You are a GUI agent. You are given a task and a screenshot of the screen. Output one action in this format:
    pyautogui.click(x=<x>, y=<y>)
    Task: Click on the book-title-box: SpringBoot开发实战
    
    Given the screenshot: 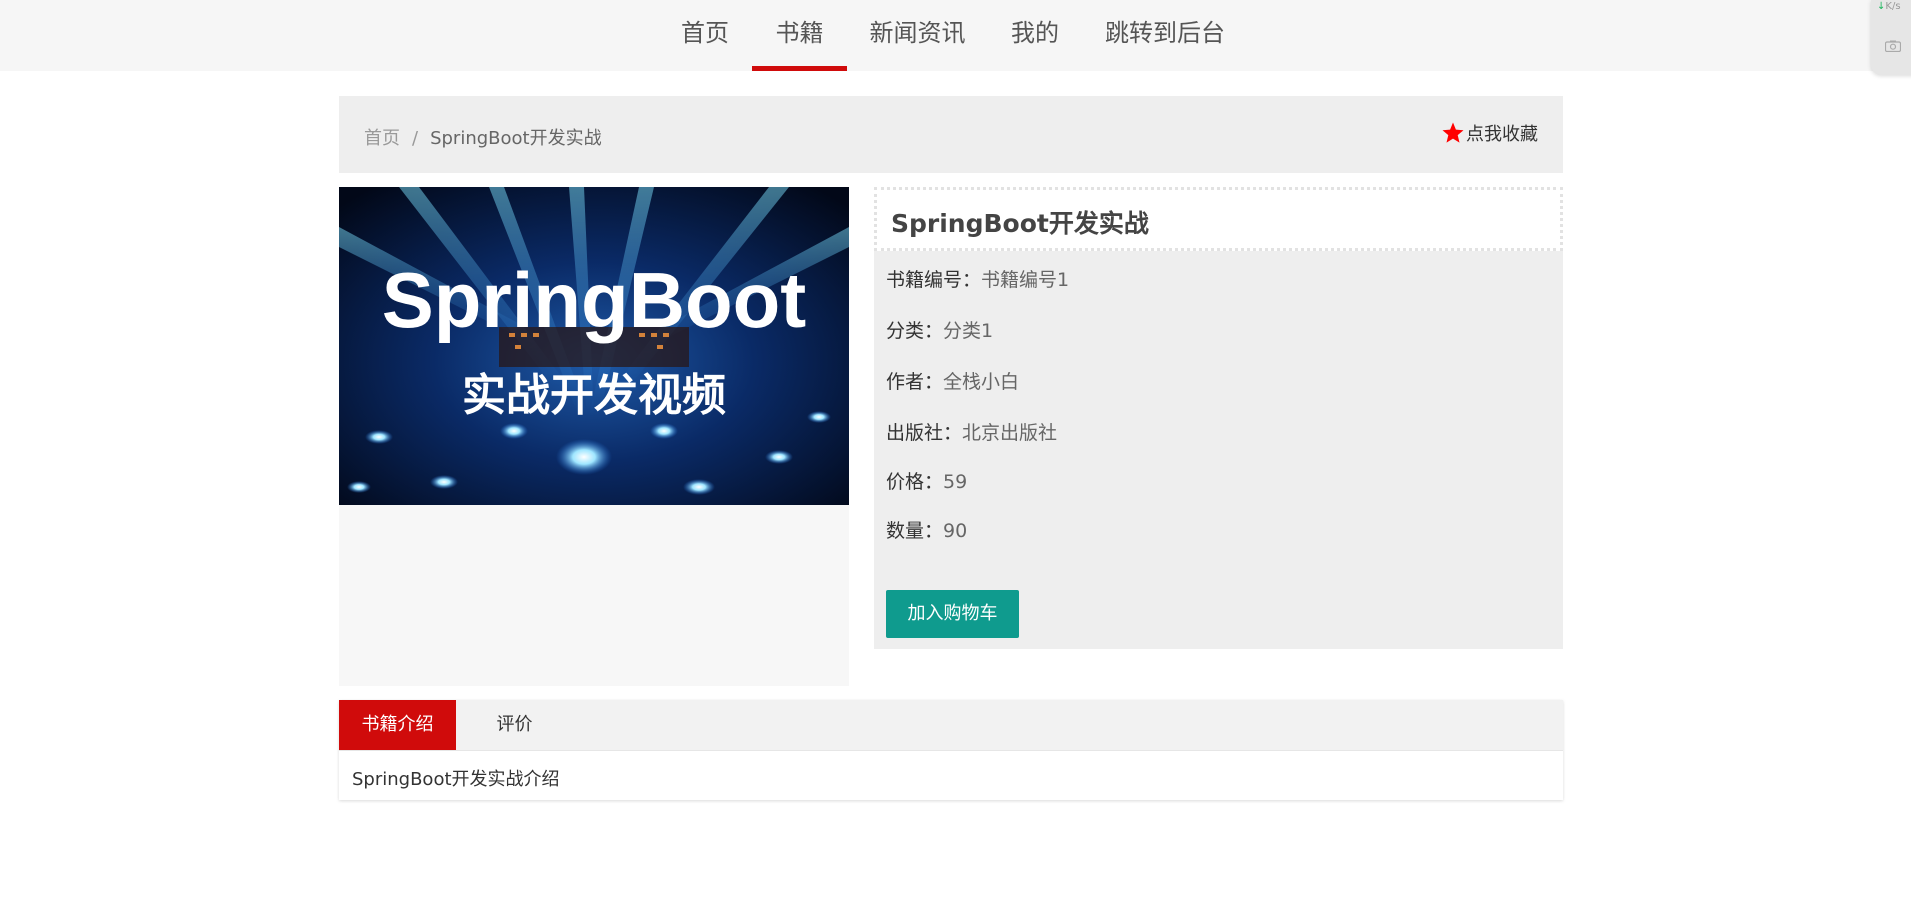 What is the action you would take?
    pyautogui.click(x=1218, y=219)
    